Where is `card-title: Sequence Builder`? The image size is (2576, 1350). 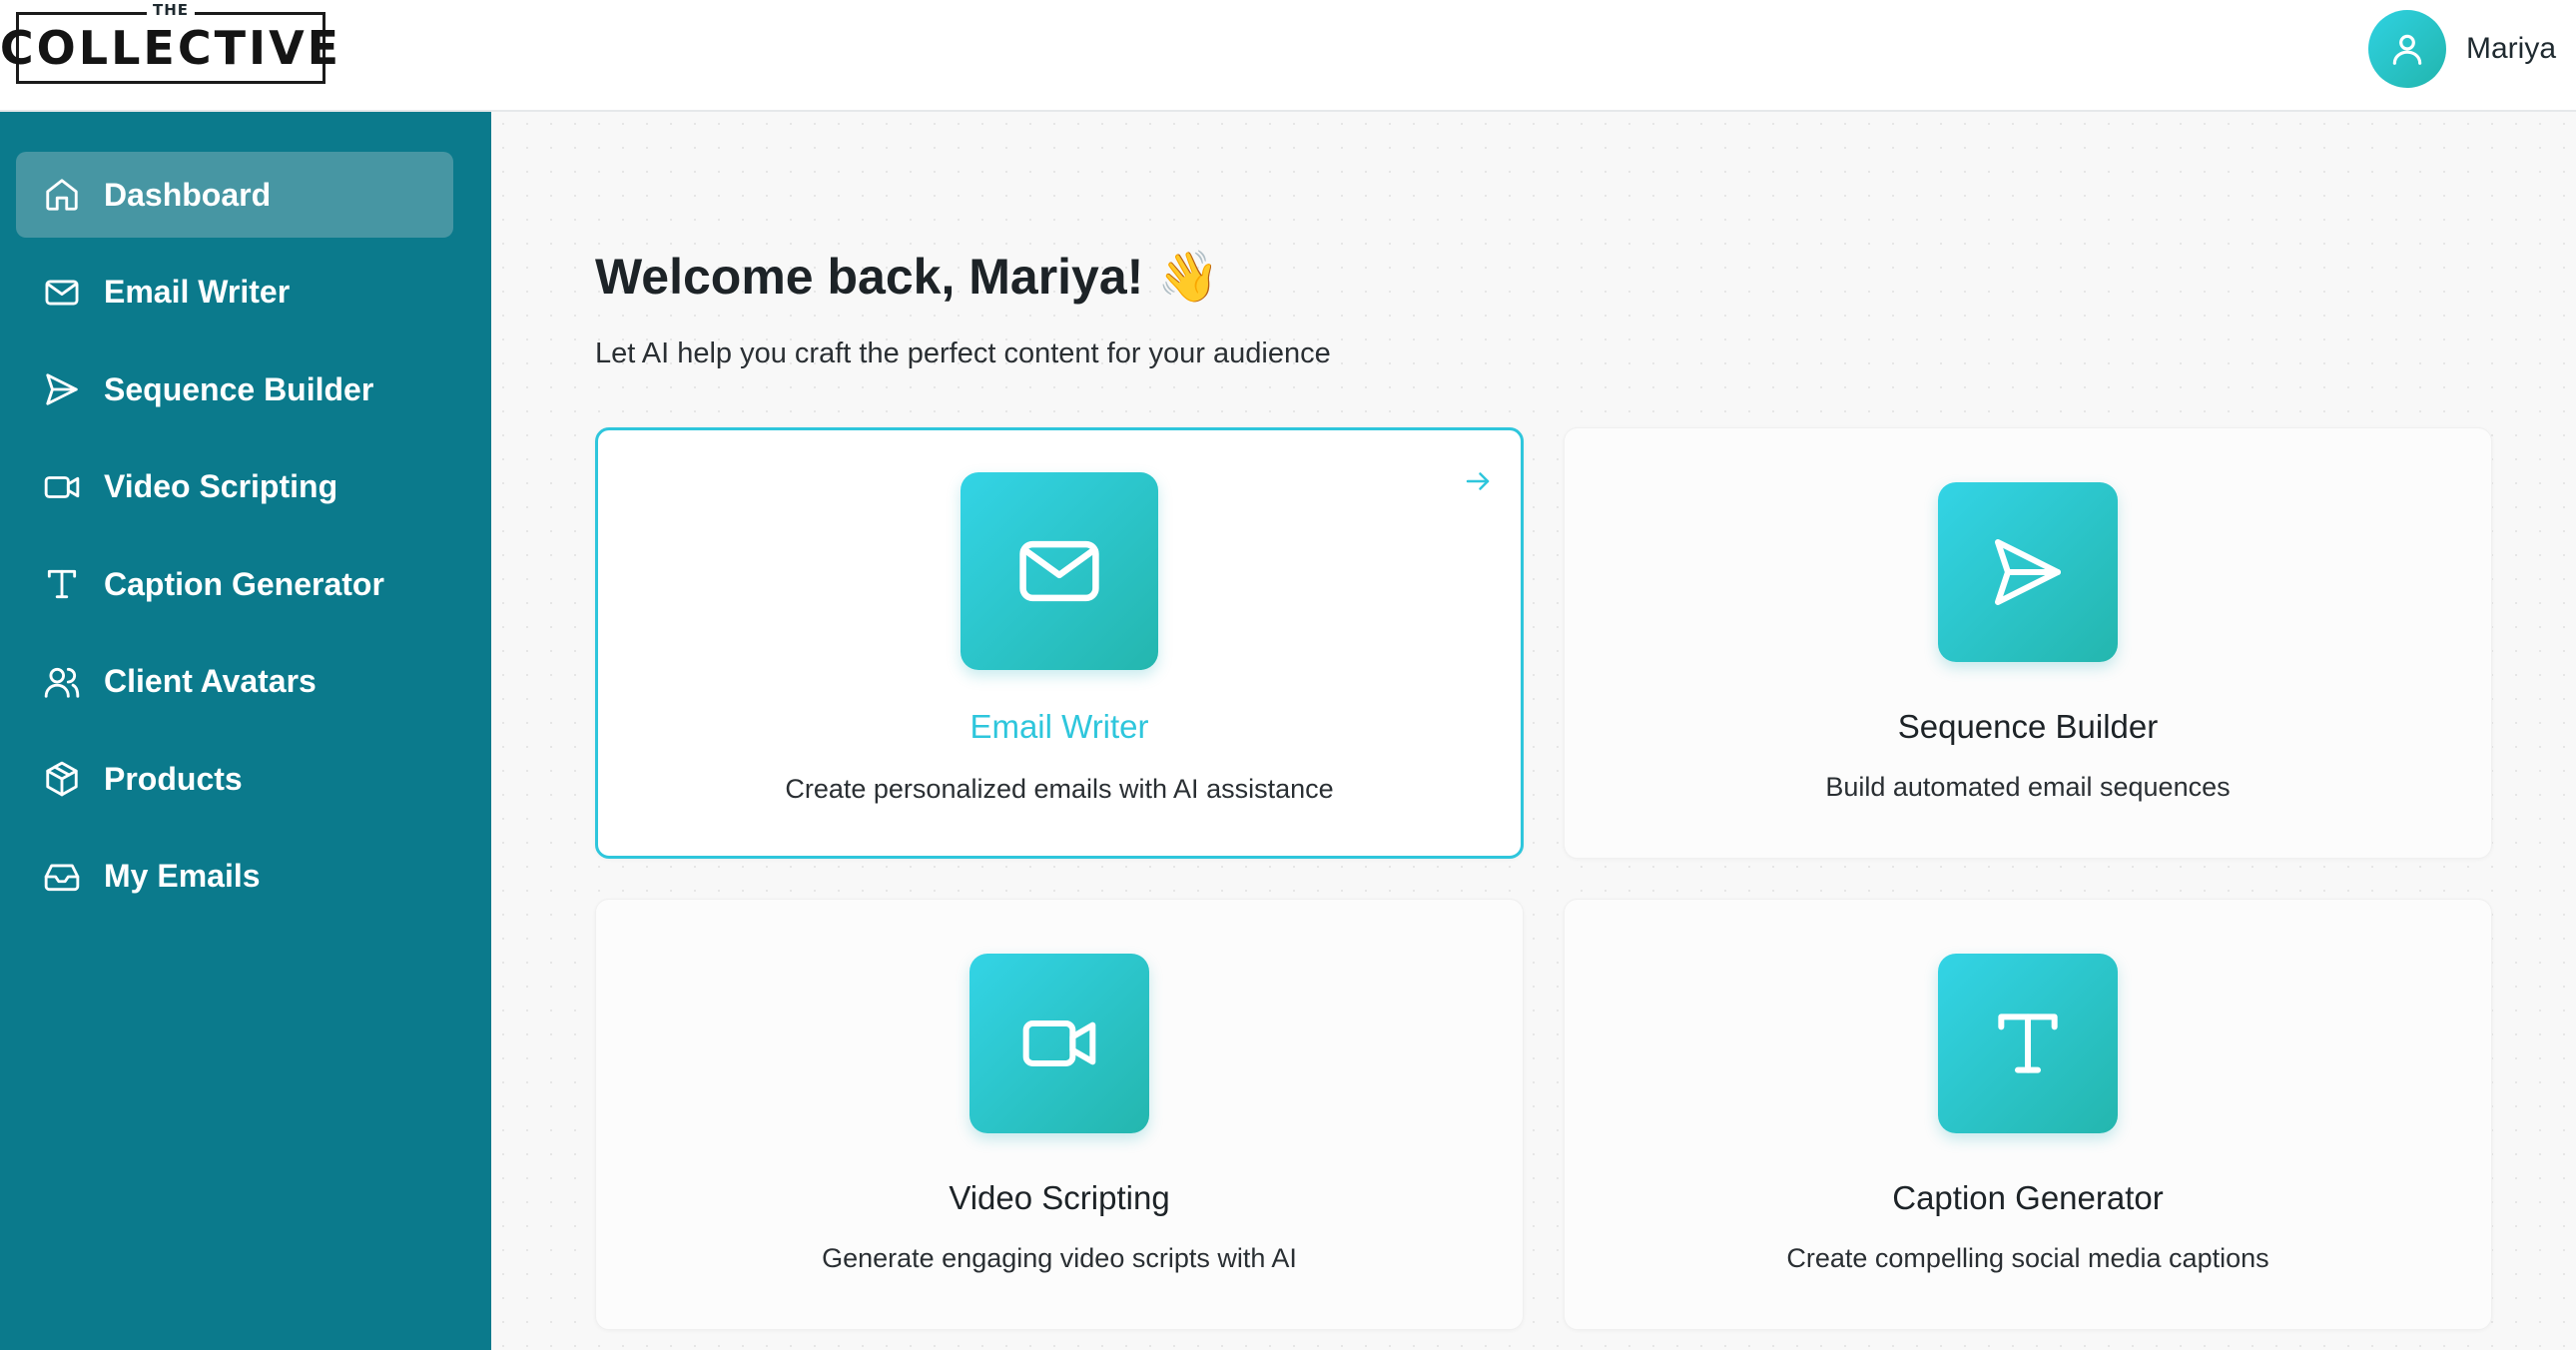 card-title: Sequence Builder is located at coordinates (2028, 726).